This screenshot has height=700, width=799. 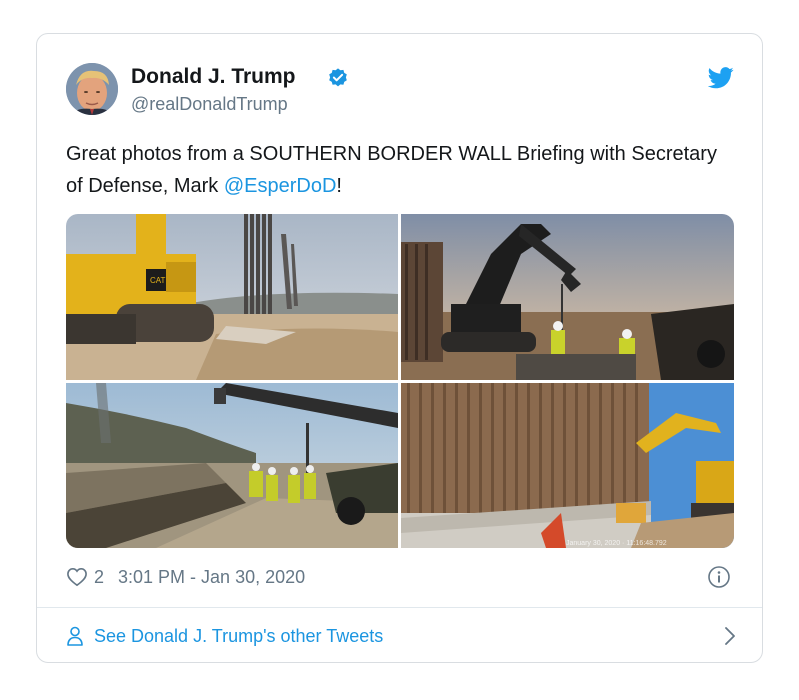 What do you see at coordinates (211, 577) in the screenshot?
I see `timestamp: 3:01 PM - Jan 30, 2020` at bounding box center [211, 577].